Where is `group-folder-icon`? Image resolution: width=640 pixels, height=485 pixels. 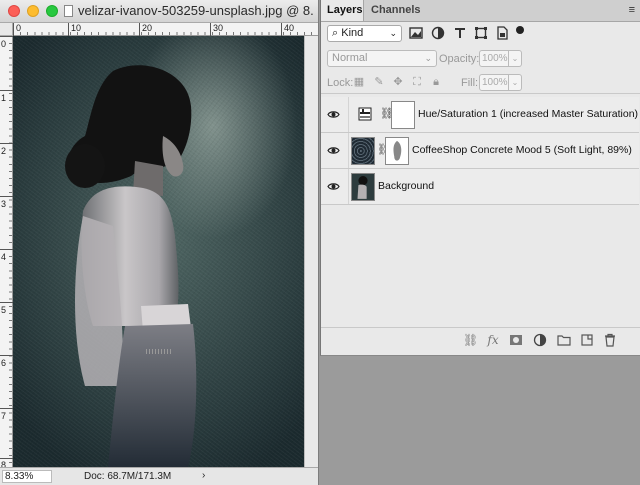
group-folder-icon is located at coordinates (564, 340).